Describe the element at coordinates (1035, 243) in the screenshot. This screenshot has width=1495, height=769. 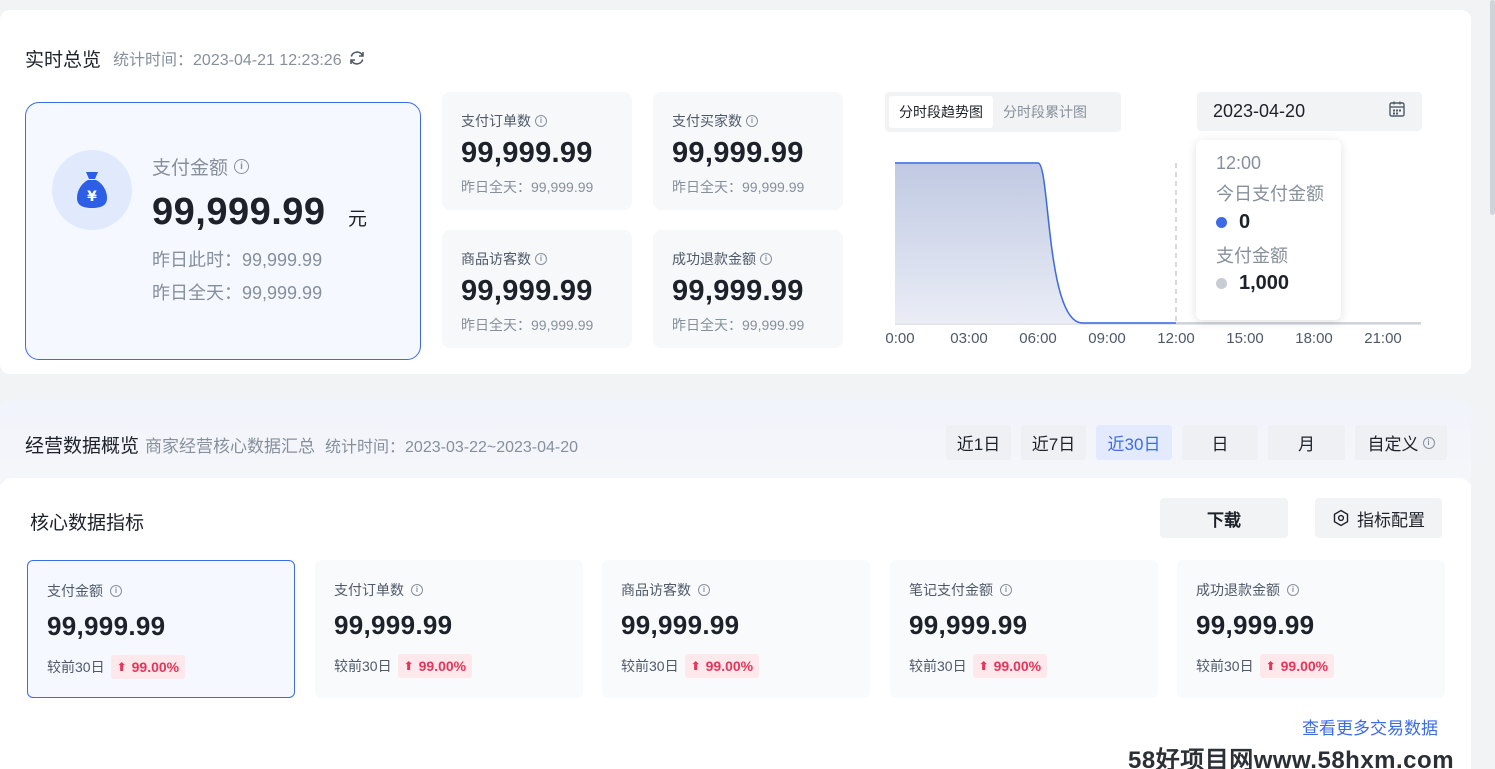
I see `series-area-today` at that location.